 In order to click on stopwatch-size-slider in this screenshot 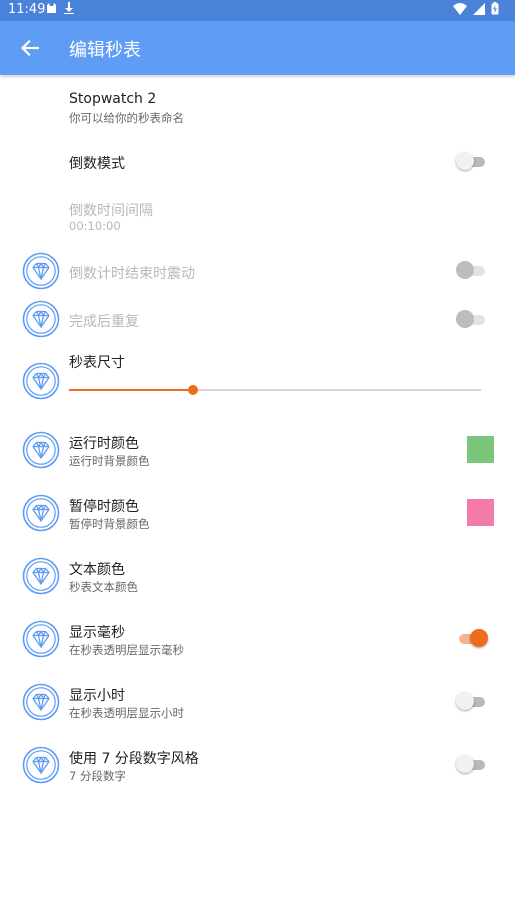, I will do `click(275, 390)`.